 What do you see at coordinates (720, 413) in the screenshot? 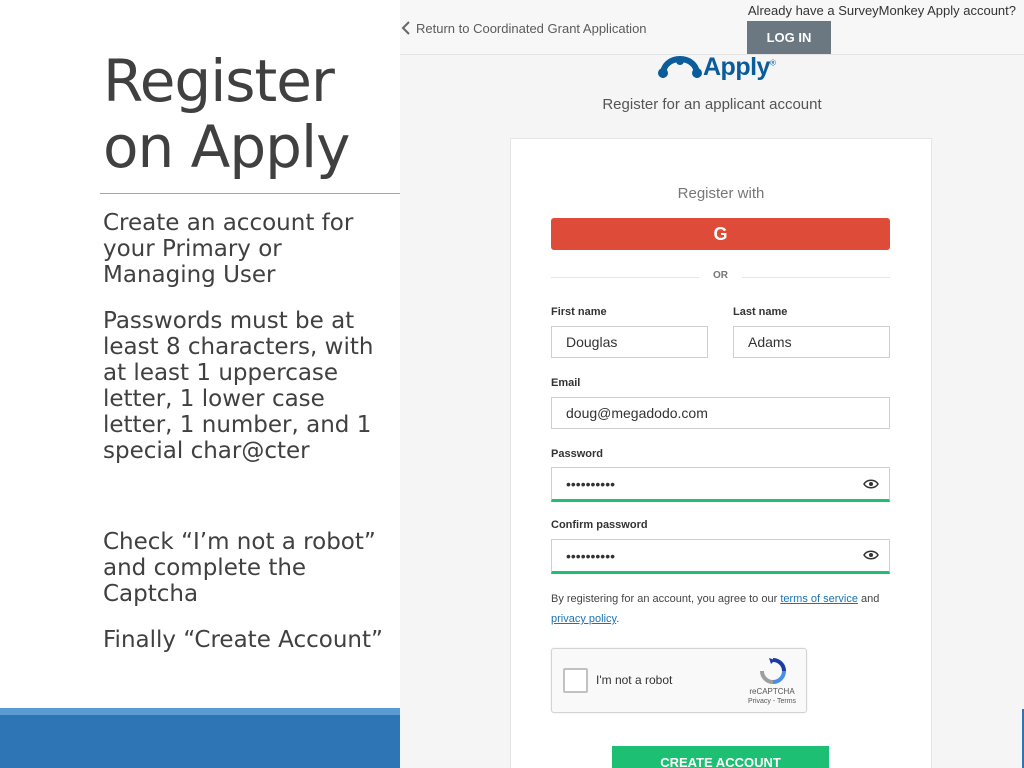
I see `email-field` at bounding box center [720, 413].